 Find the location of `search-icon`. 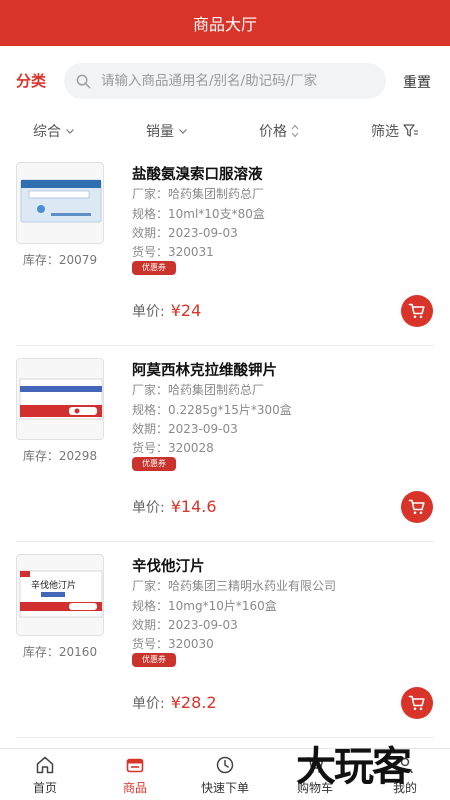

search-icon is located at coordinates (83, 81).